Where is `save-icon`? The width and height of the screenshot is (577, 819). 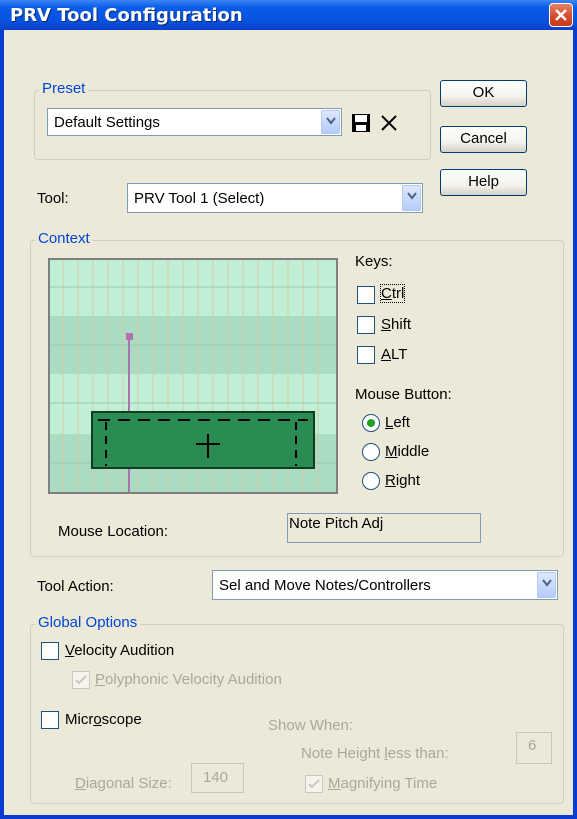
save-icon is located at coordinates (361, 123).